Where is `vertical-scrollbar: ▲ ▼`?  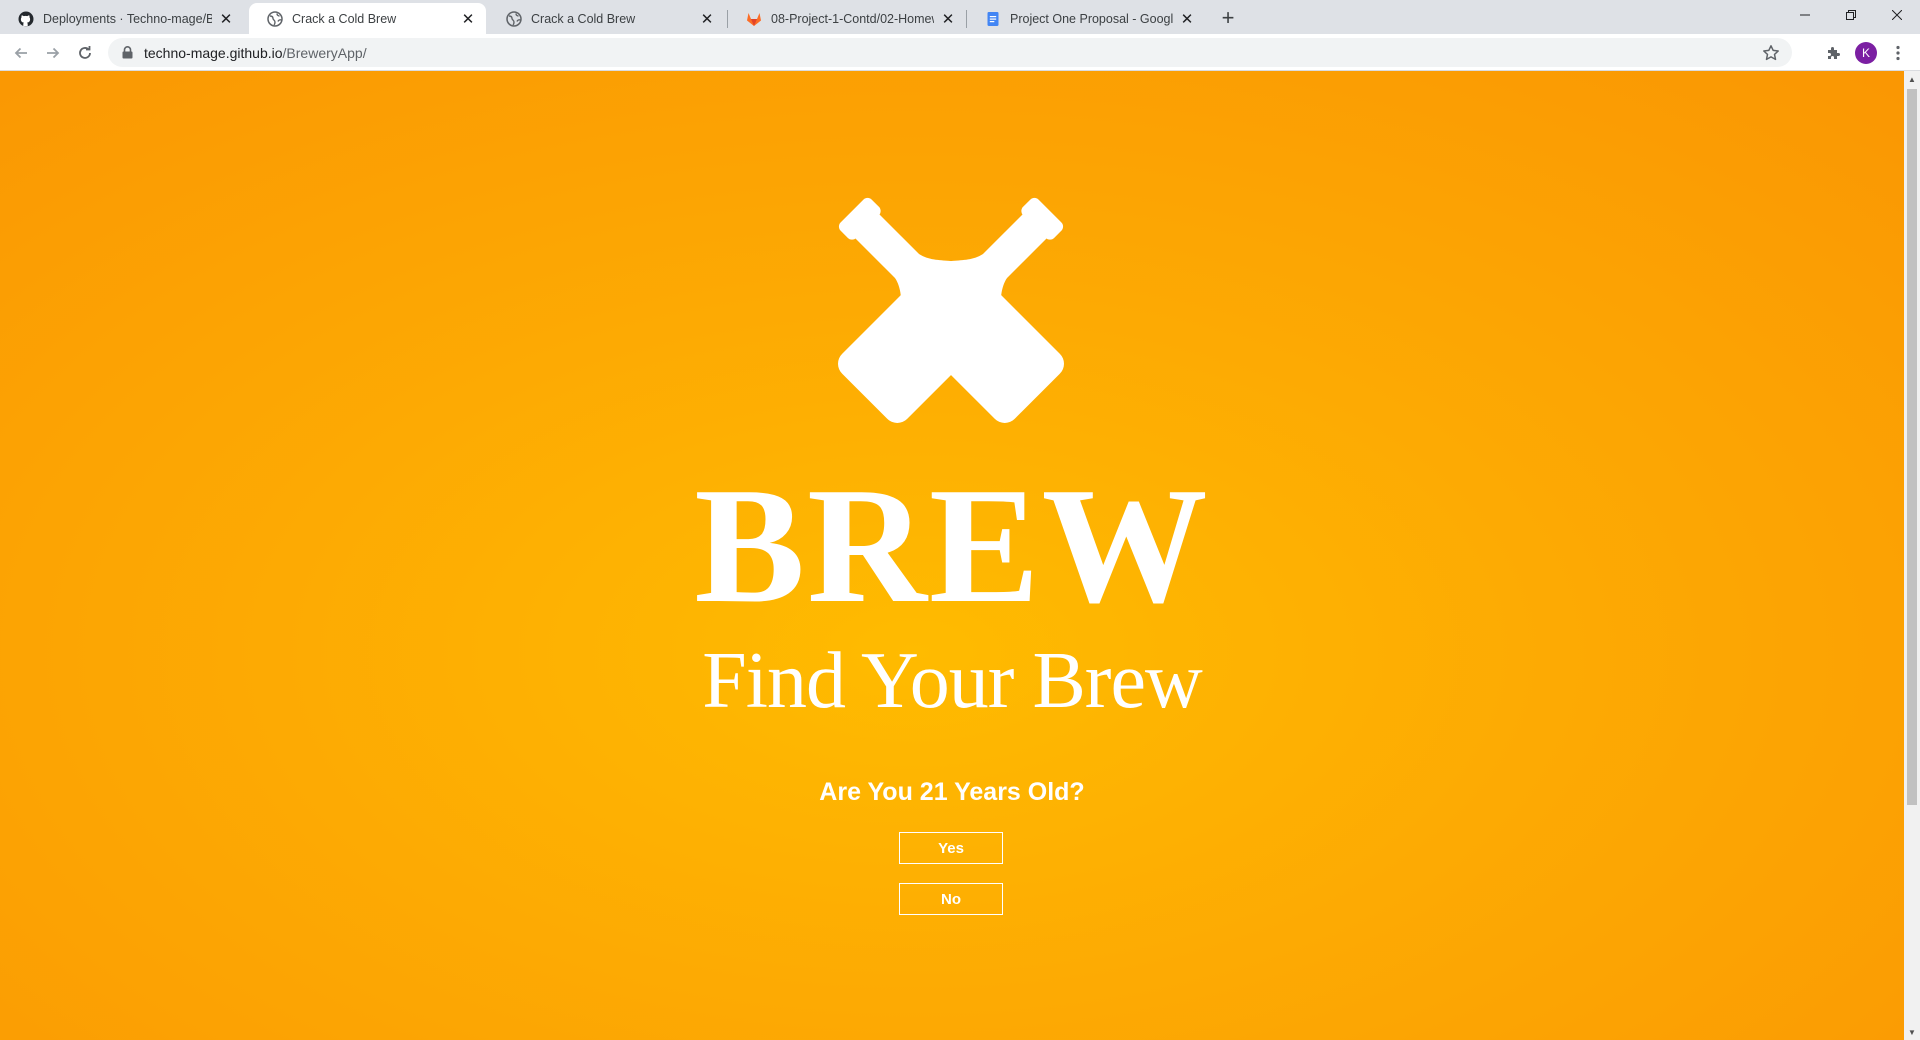 vertical-scrollbar: ▲ ▼ is located at coordinates (1912, 555).